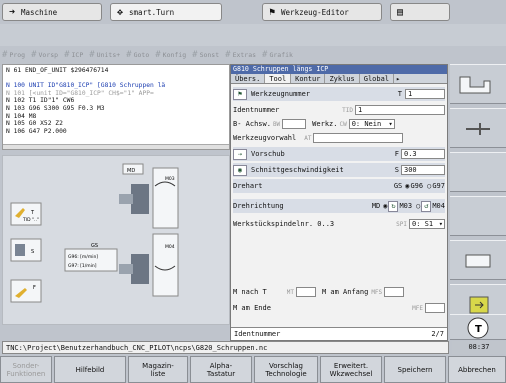 The width and height of the screenshot is (506, 383). I want to click on mfs-input, so click(394, 292).